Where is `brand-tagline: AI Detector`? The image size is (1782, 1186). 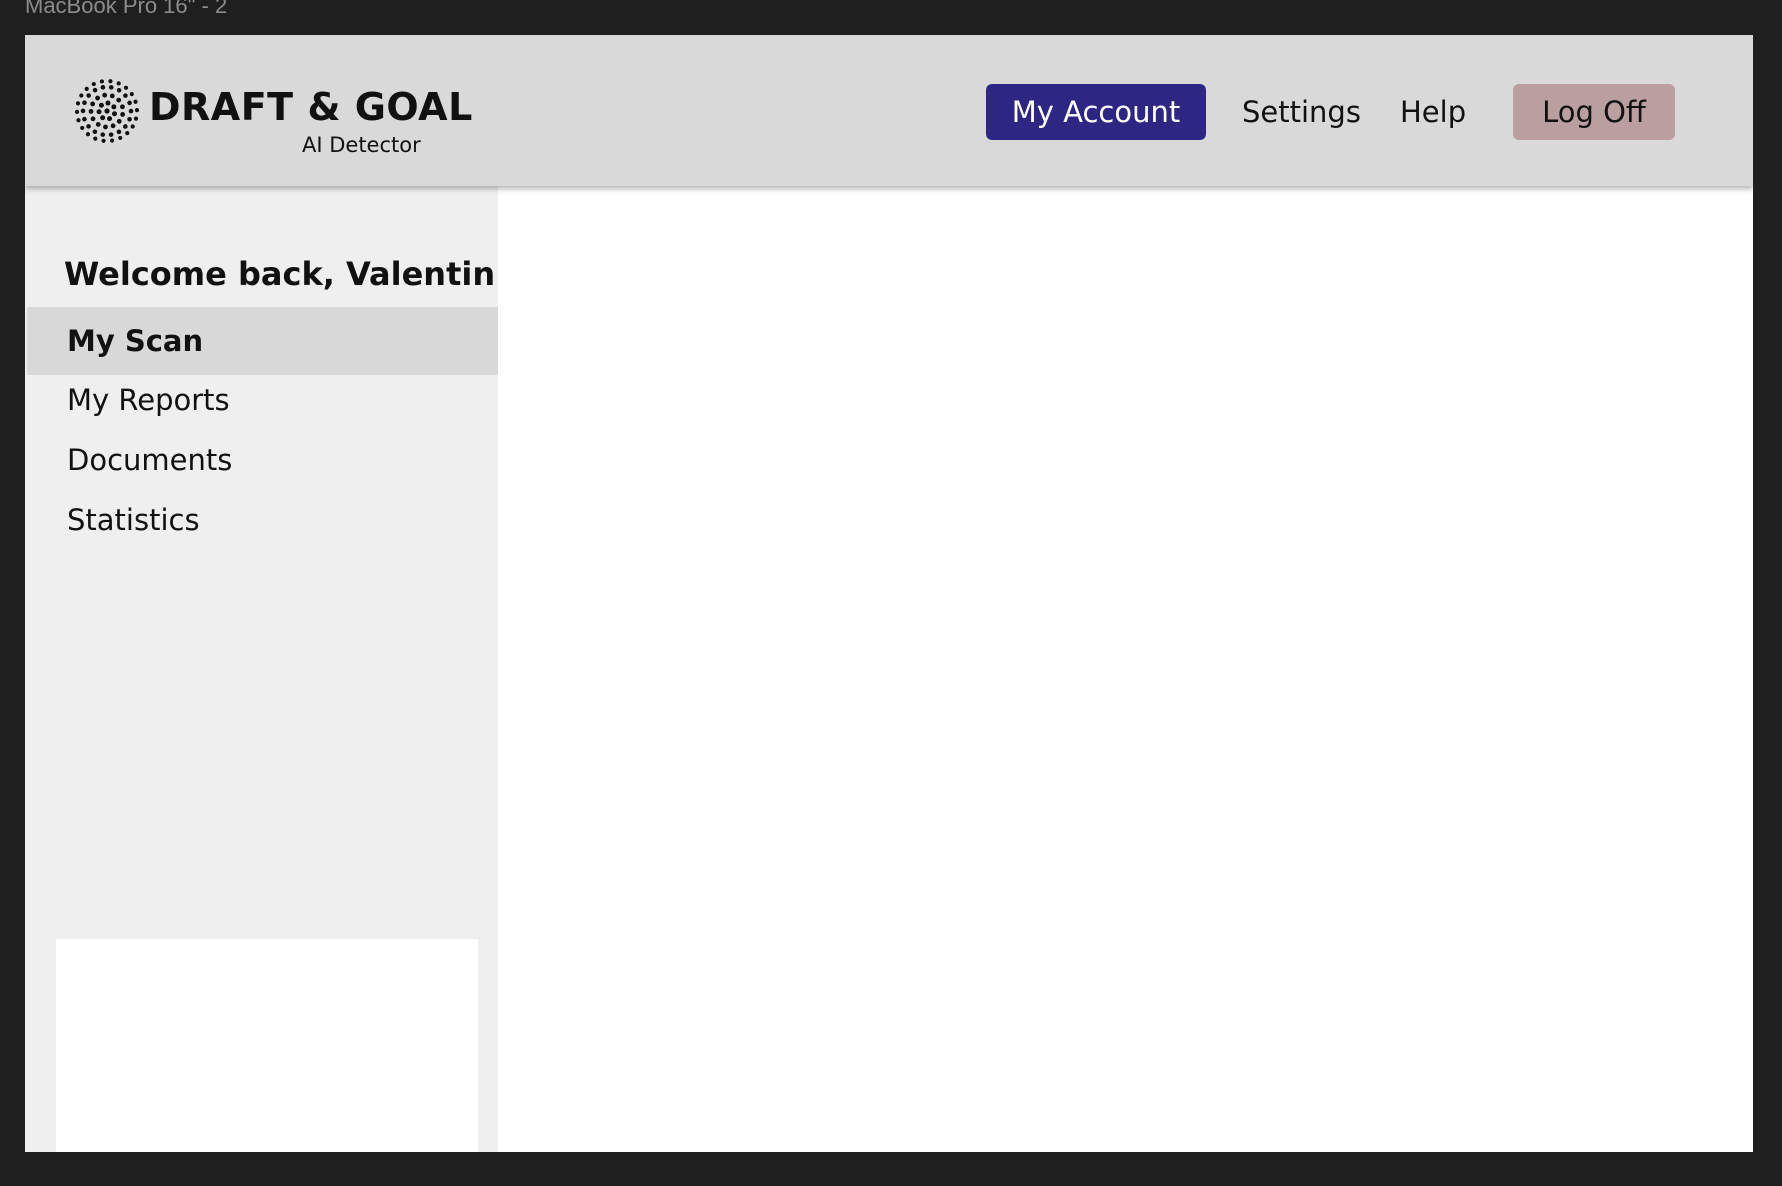
brand-tagline: AI Detector is located at coordinates (361, 145).